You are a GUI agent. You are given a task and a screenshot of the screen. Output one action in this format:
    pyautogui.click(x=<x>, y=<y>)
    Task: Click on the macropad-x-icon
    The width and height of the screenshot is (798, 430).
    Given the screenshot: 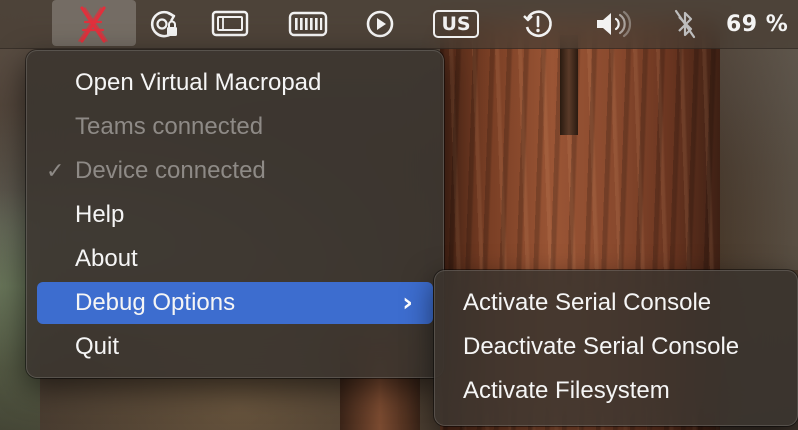 What is the action you would take?
    pyautogui.click(x=93, y=24)
    